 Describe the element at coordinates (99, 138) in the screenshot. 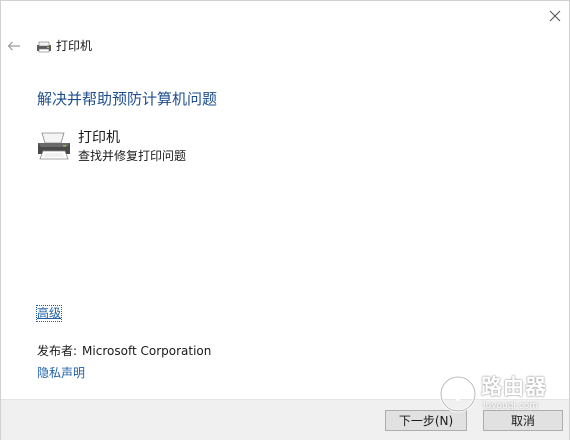

I see `troubleshooter-title: 打印机` at that location.